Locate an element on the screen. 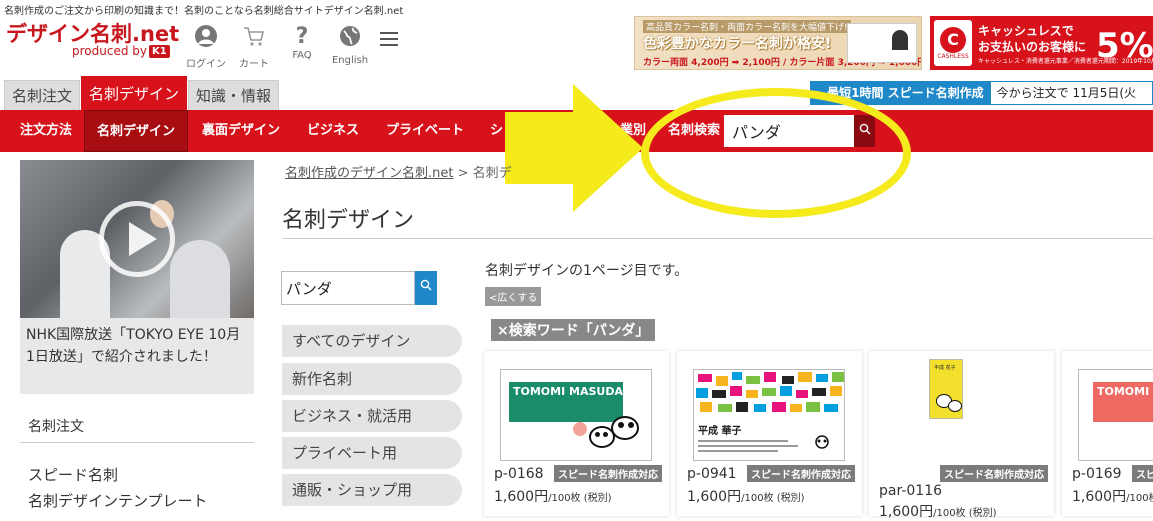 The image size is (1153, 521). speed-delivery-date: 今から注文で 11月5日(火 is located at coordinates (1071, 93).